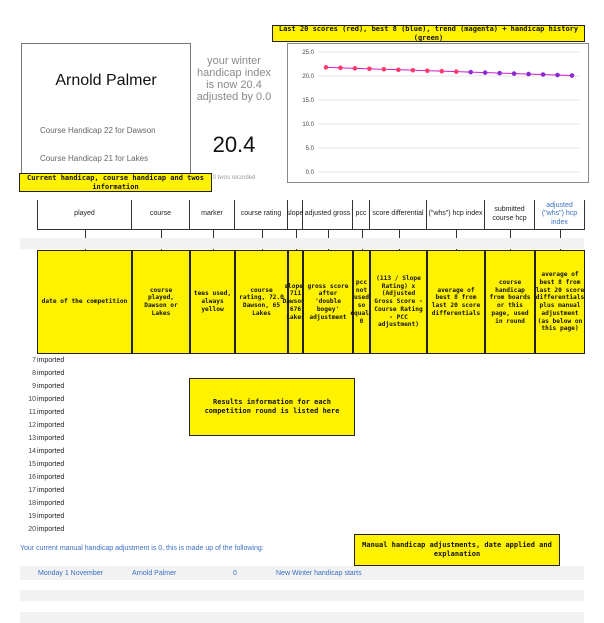 This screenshot has height=623, width=604. I want to click on separator-row, so click(302, 243).